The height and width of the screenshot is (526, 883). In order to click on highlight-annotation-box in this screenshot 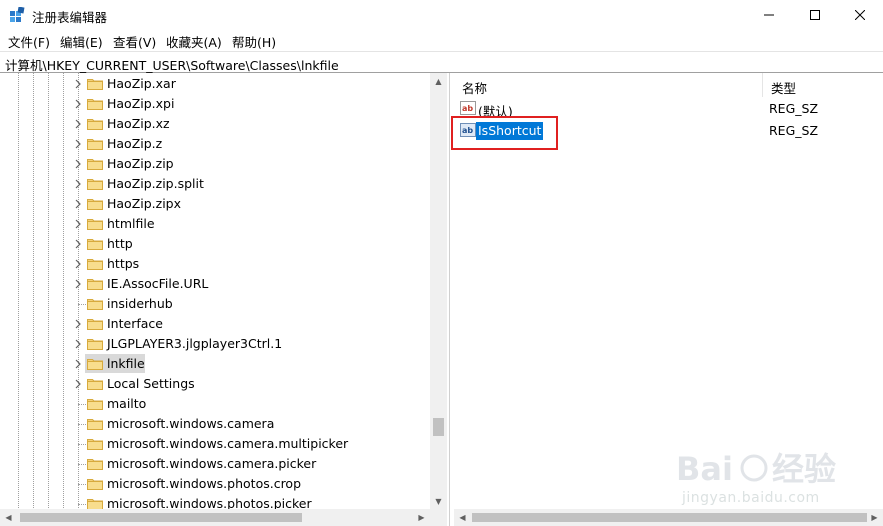, I will do `click(504, 133)`.